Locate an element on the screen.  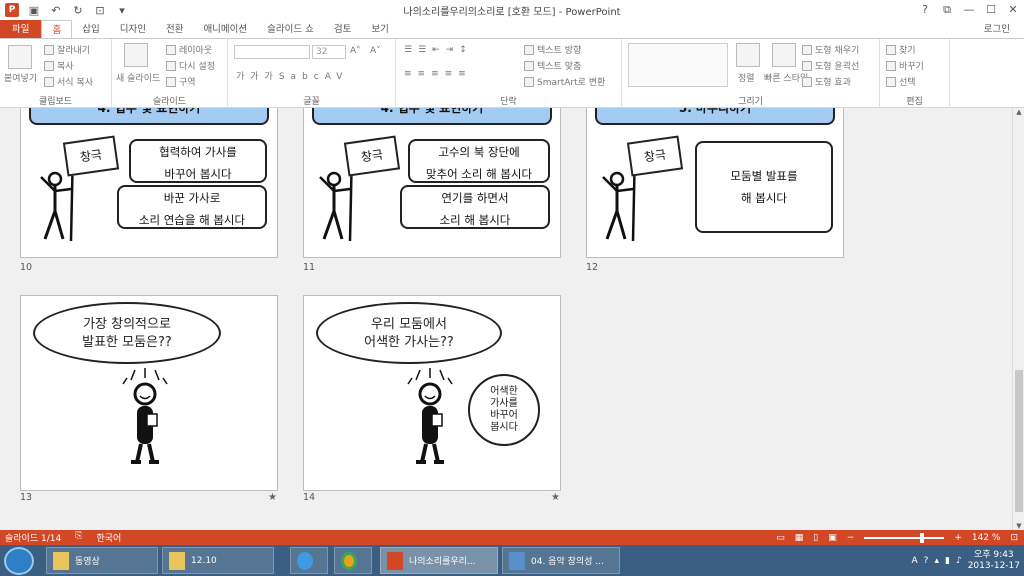
undo-icon: ↶ is located at coordinates (56, 10).